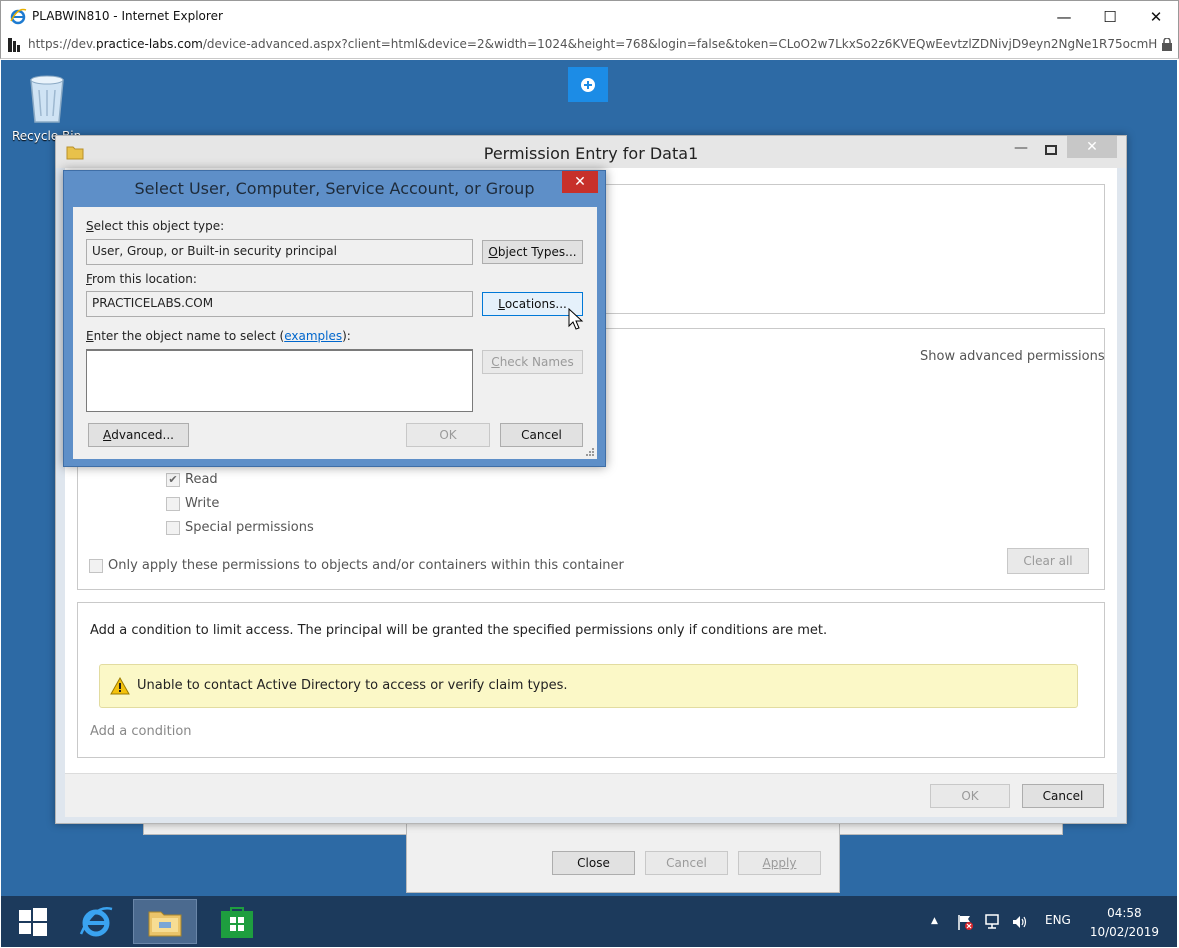 This screenshot has width=1179, height=948. Describe the element at coordinates (201, 479) in the screenshot. I see `read-label: Read` at that location.